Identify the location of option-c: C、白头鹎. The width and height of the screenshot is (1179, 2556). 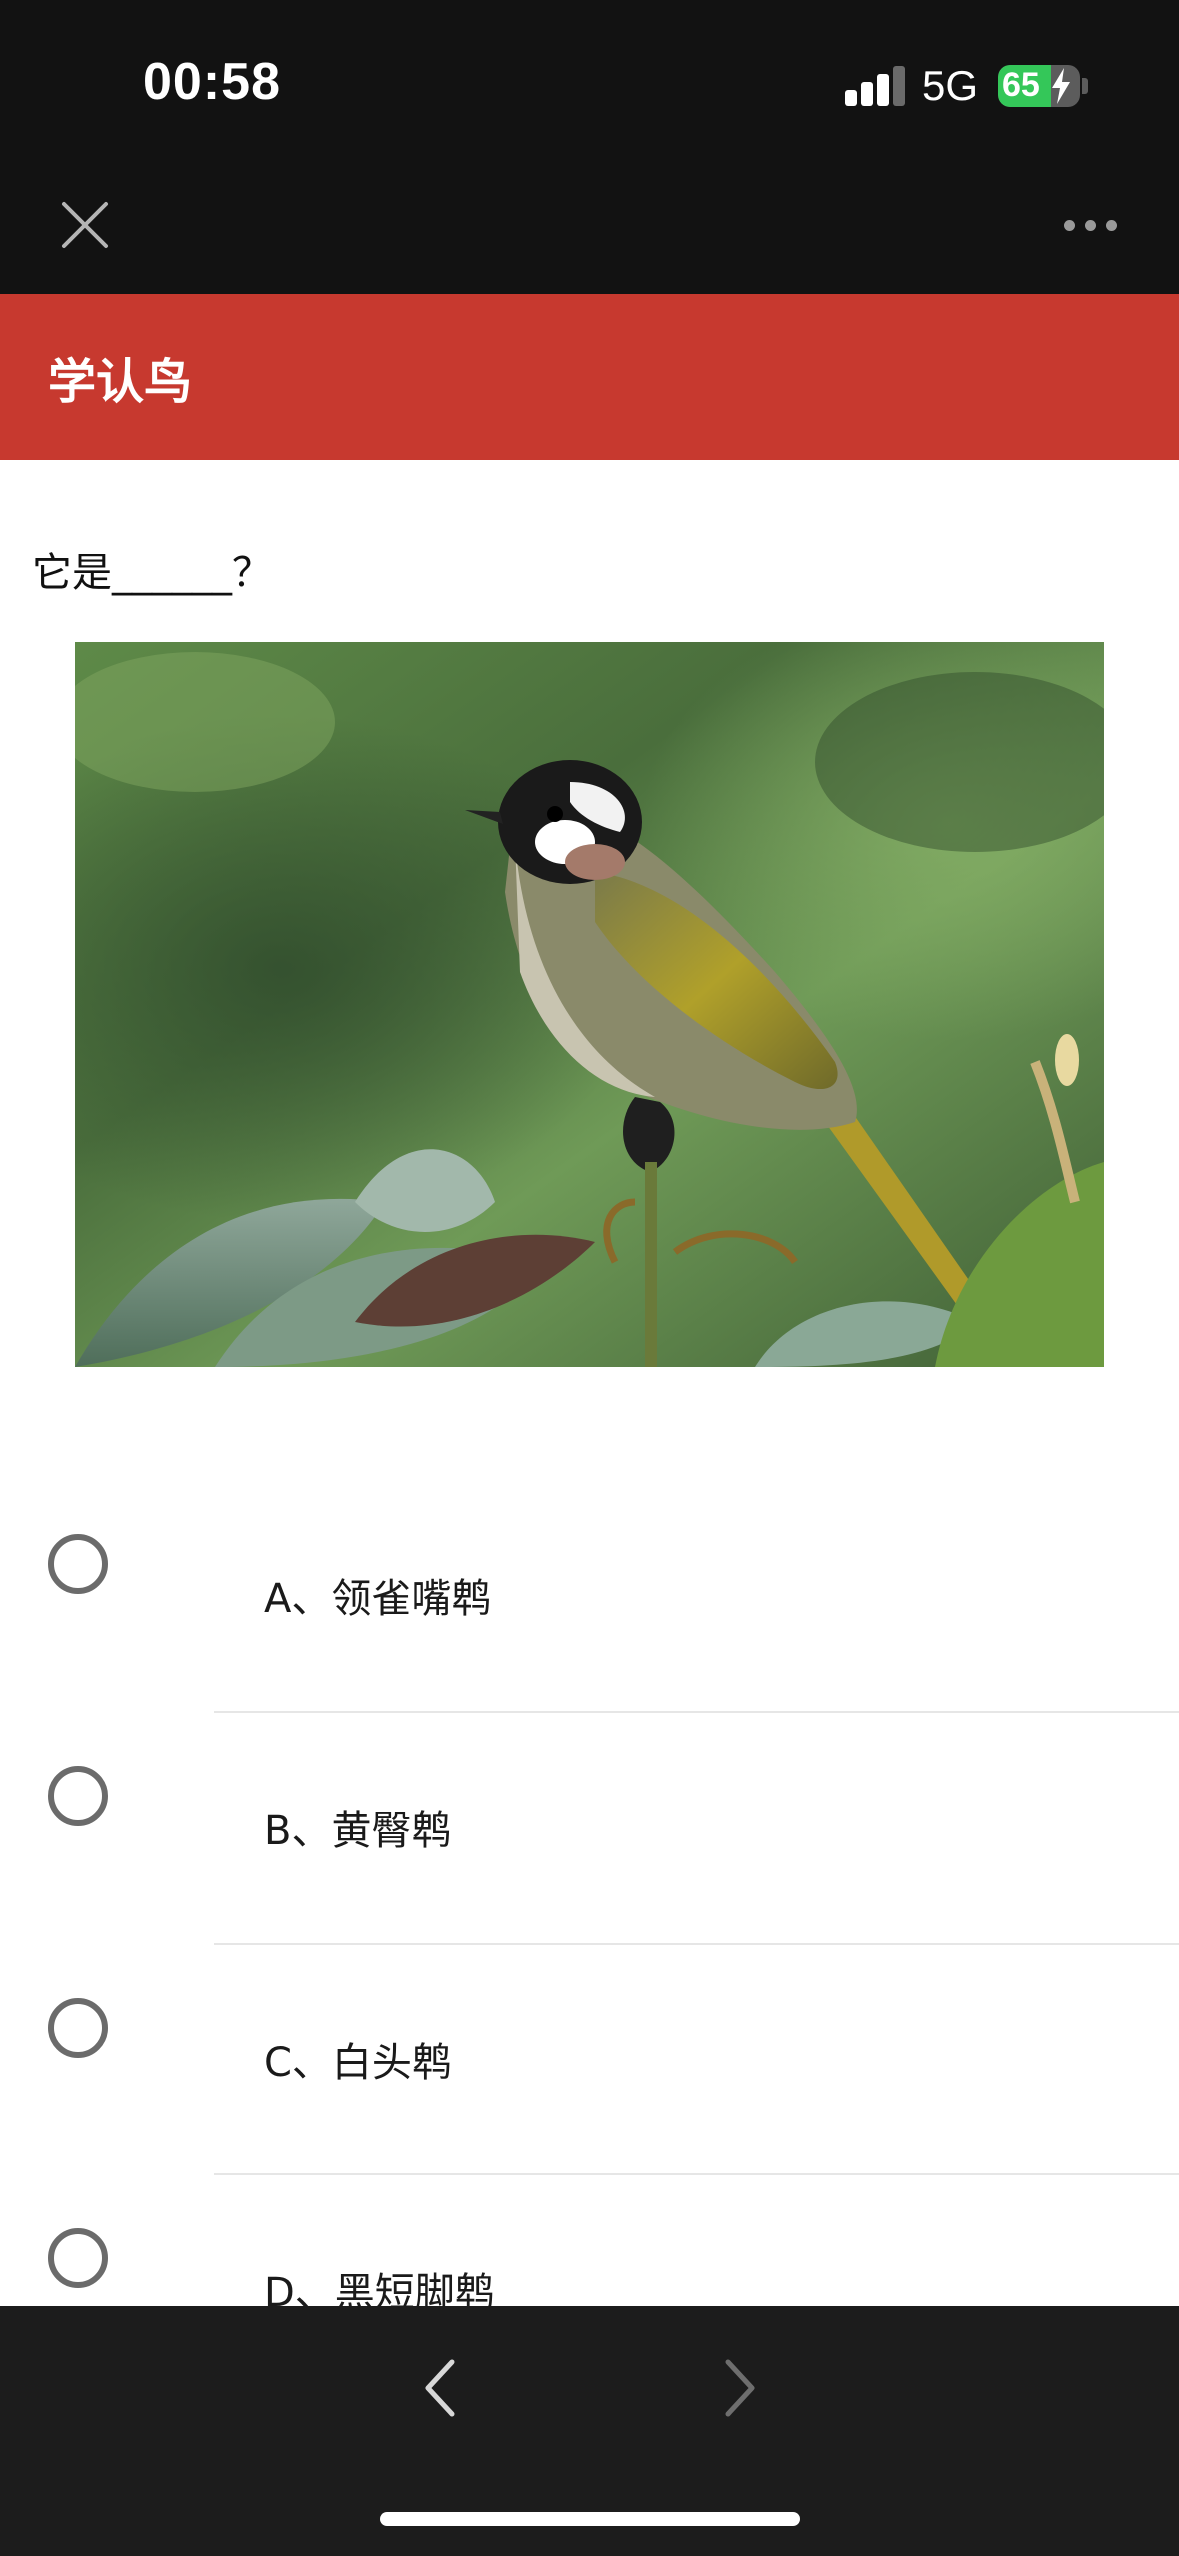
(589, 2059).